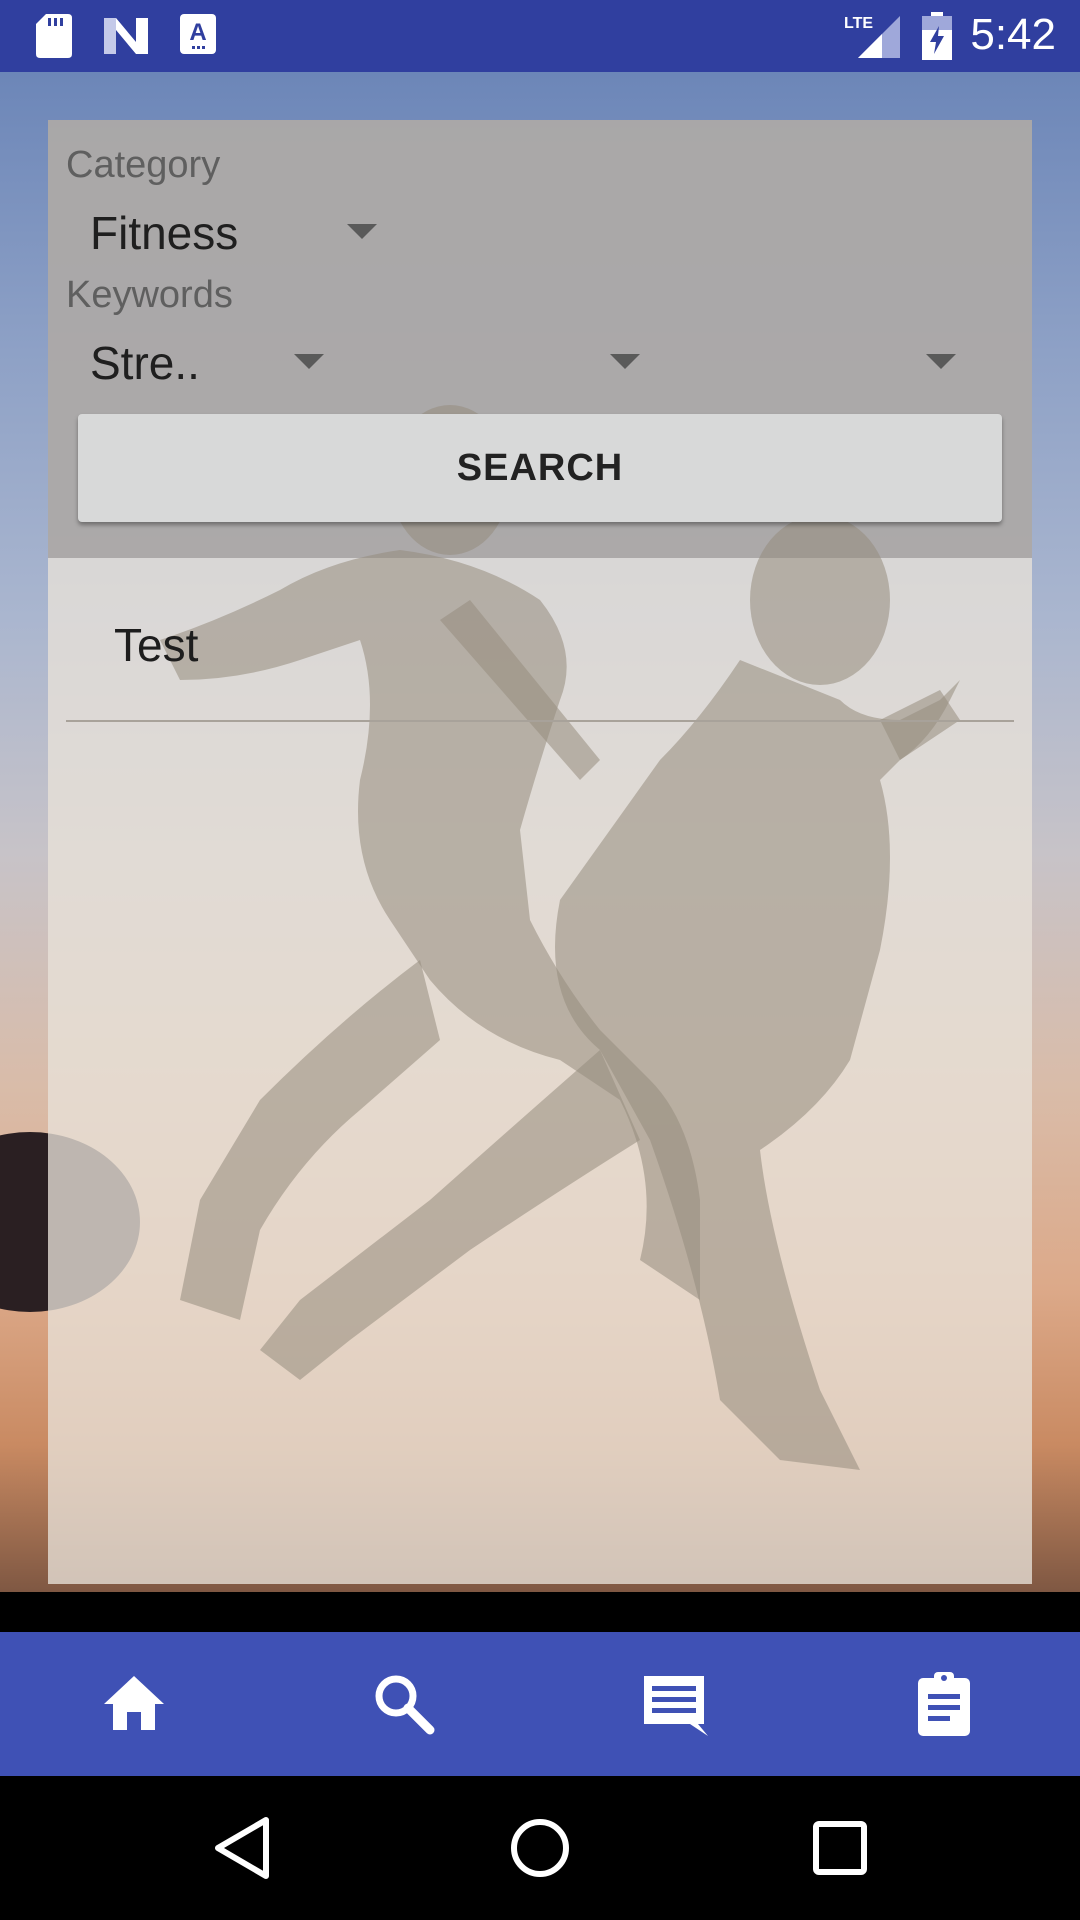  I want to click on battery-charging-icon, so click(937, 36).